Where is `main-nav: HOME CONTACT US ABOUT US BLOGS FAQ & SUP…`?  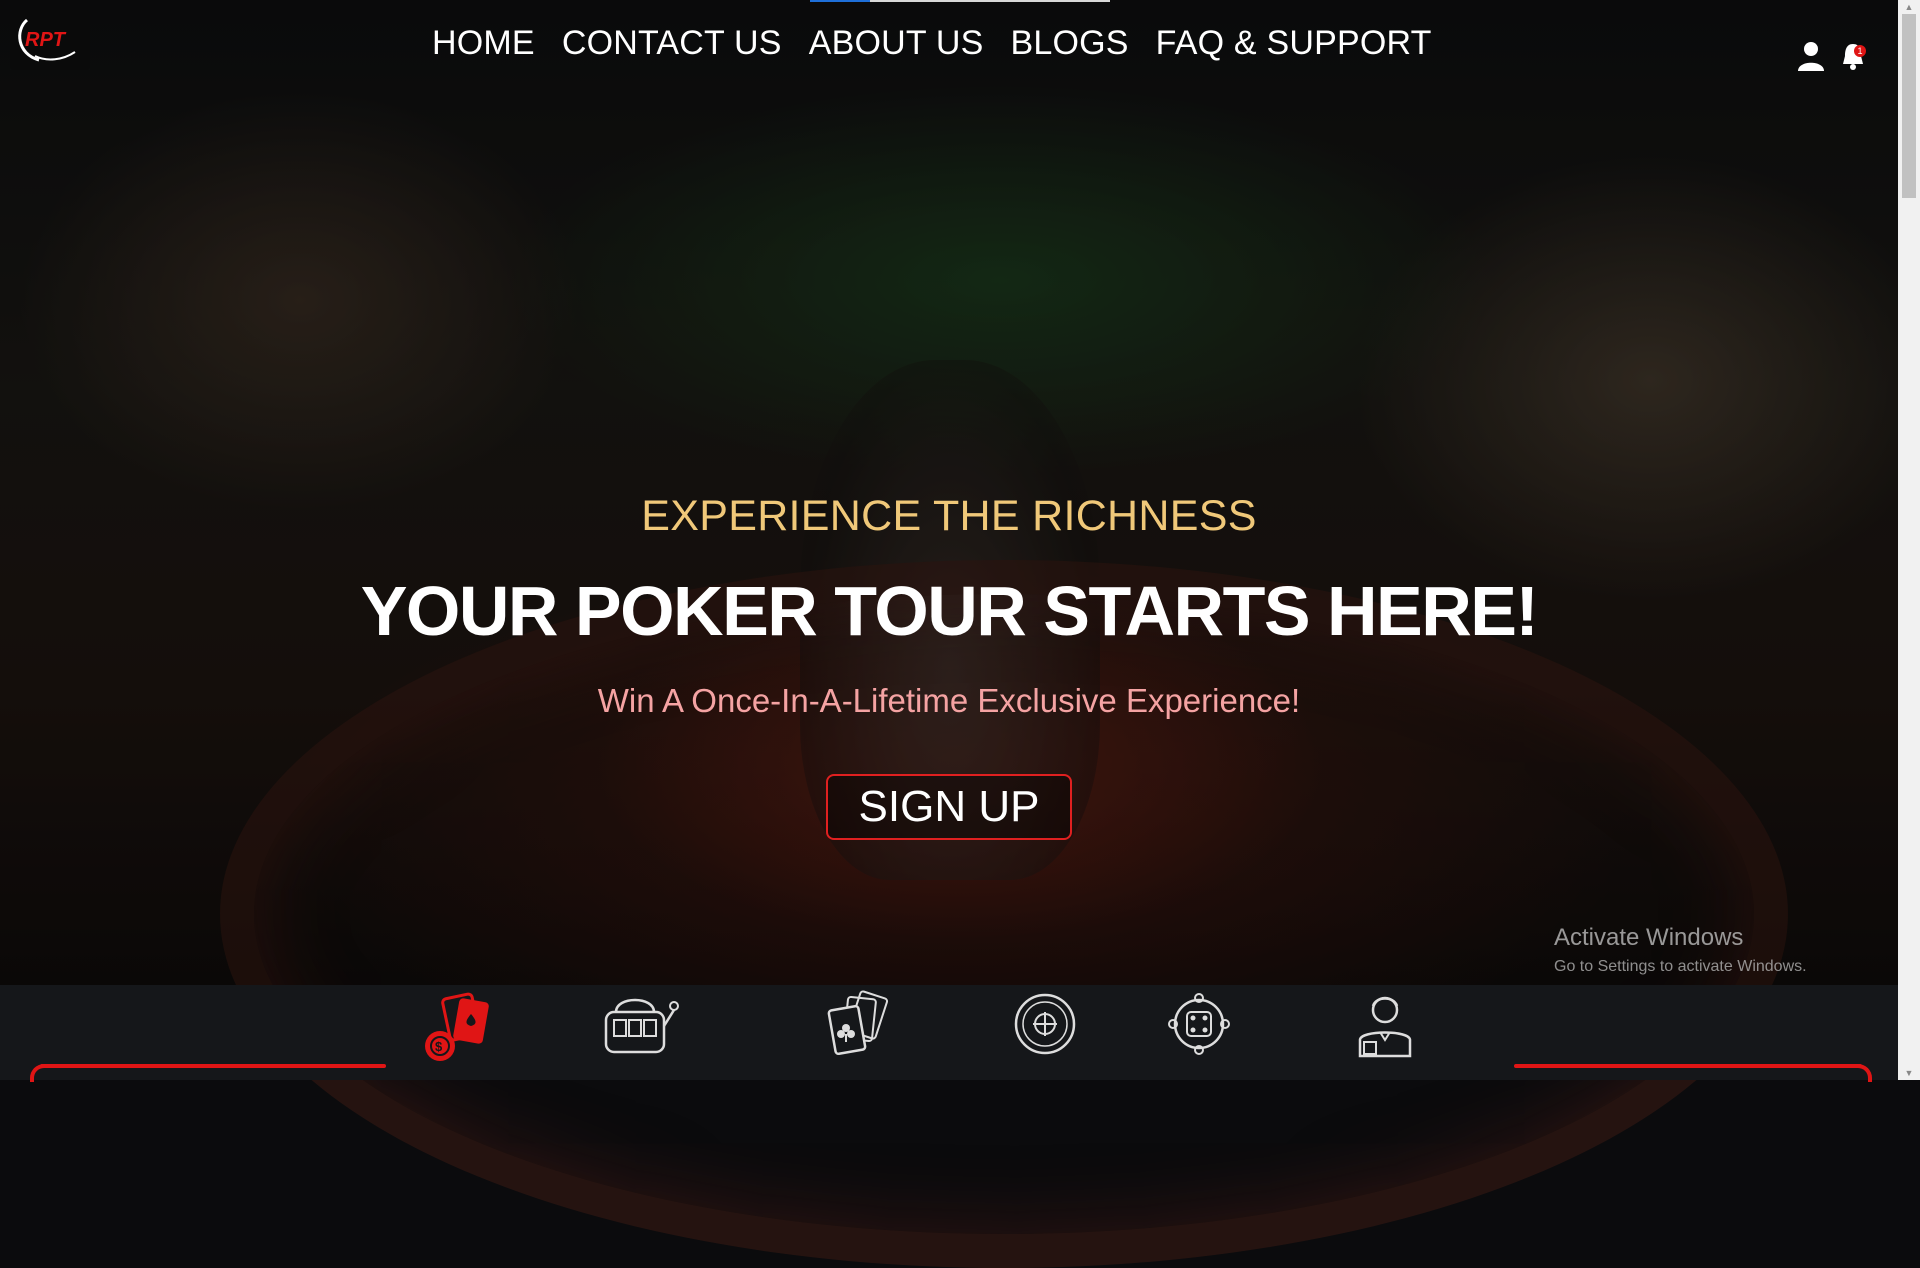 main-nav: HOME CONTACT US ABOUT US BLOGS FAQ & SUP… is located at coordinates (932, 43).